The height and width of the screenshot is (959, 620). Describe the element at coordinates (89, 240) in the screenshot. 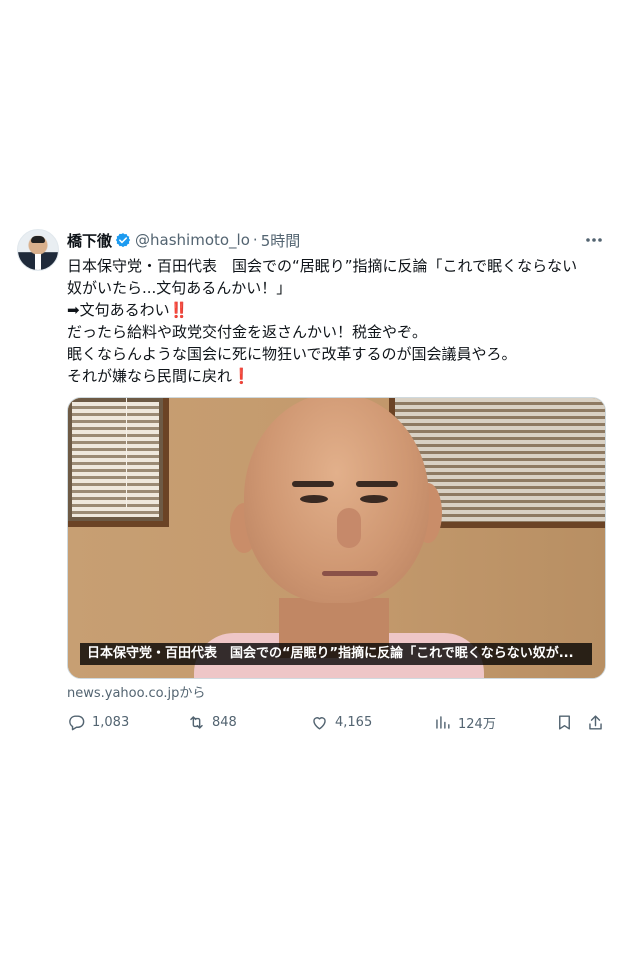

I see `author-name: 橋下徹` at that location.